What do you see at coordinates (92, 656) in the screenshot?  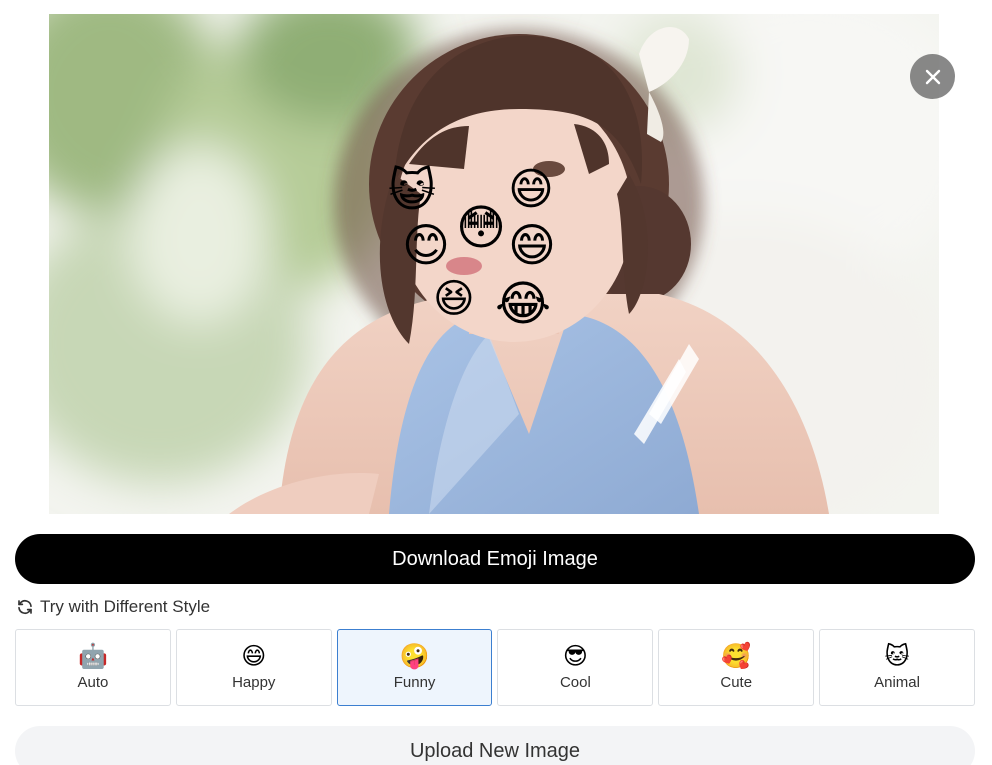 I see `robot-icon: 🤖` at bounding box center [92, 656].